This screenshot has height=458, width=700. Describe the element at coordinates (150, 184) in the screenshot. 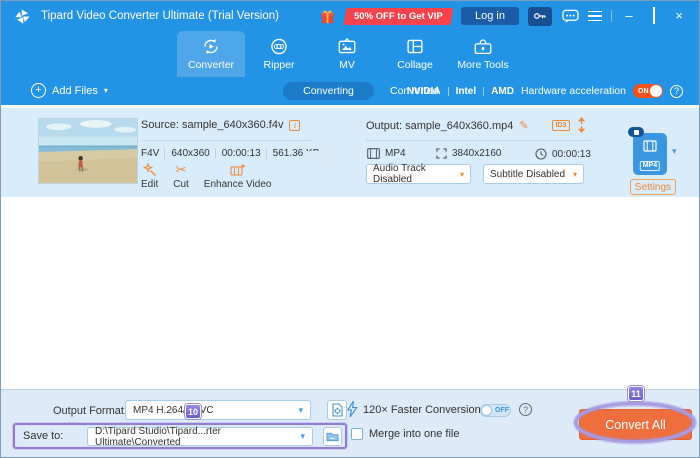

I see `edit-label: Edit` at that location.